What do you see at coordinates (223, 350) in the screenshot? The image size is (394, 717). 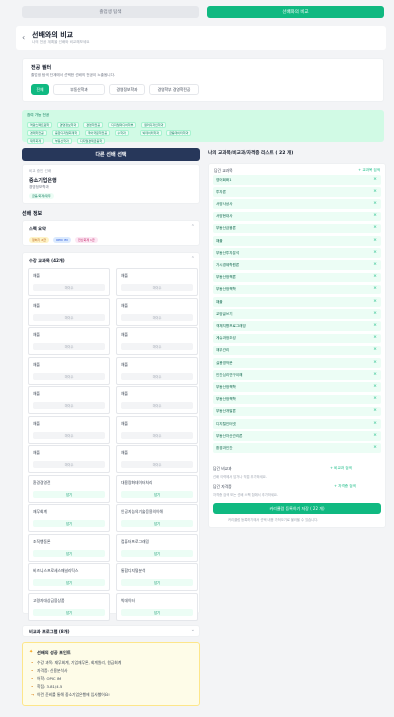 I see `my-course-name: 재무관리` at bounding box center [223, 350].